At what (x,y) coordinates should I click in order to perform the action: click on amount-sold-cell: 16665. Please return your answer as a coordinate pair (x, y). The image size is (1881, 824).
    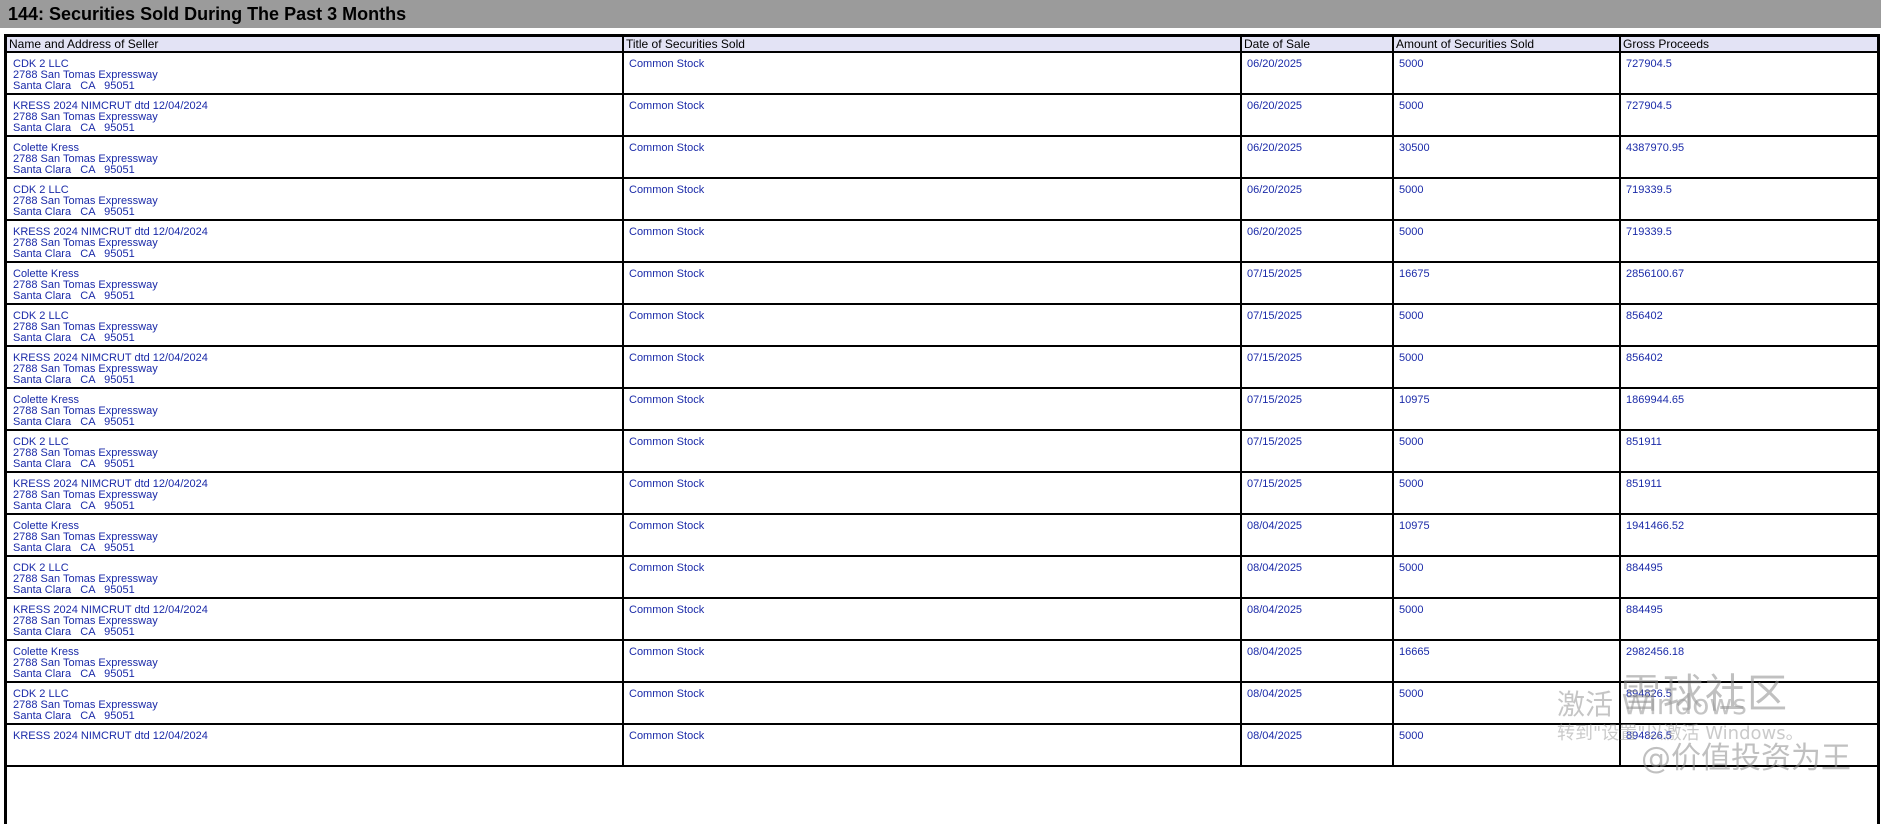
    Looking at the image, I should click on (1507, 661).